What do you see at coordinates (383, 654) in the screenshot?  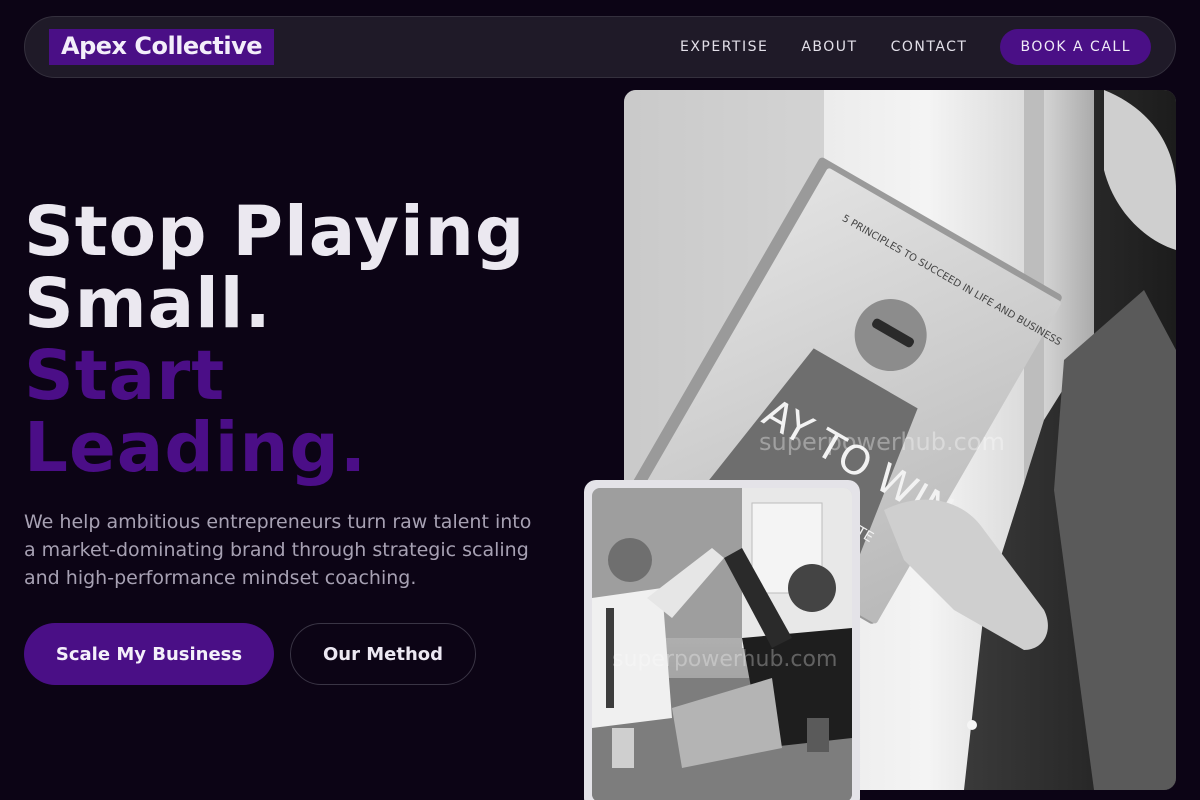 I see `our-method-button: Our Method` at bounding box center [383, 654].